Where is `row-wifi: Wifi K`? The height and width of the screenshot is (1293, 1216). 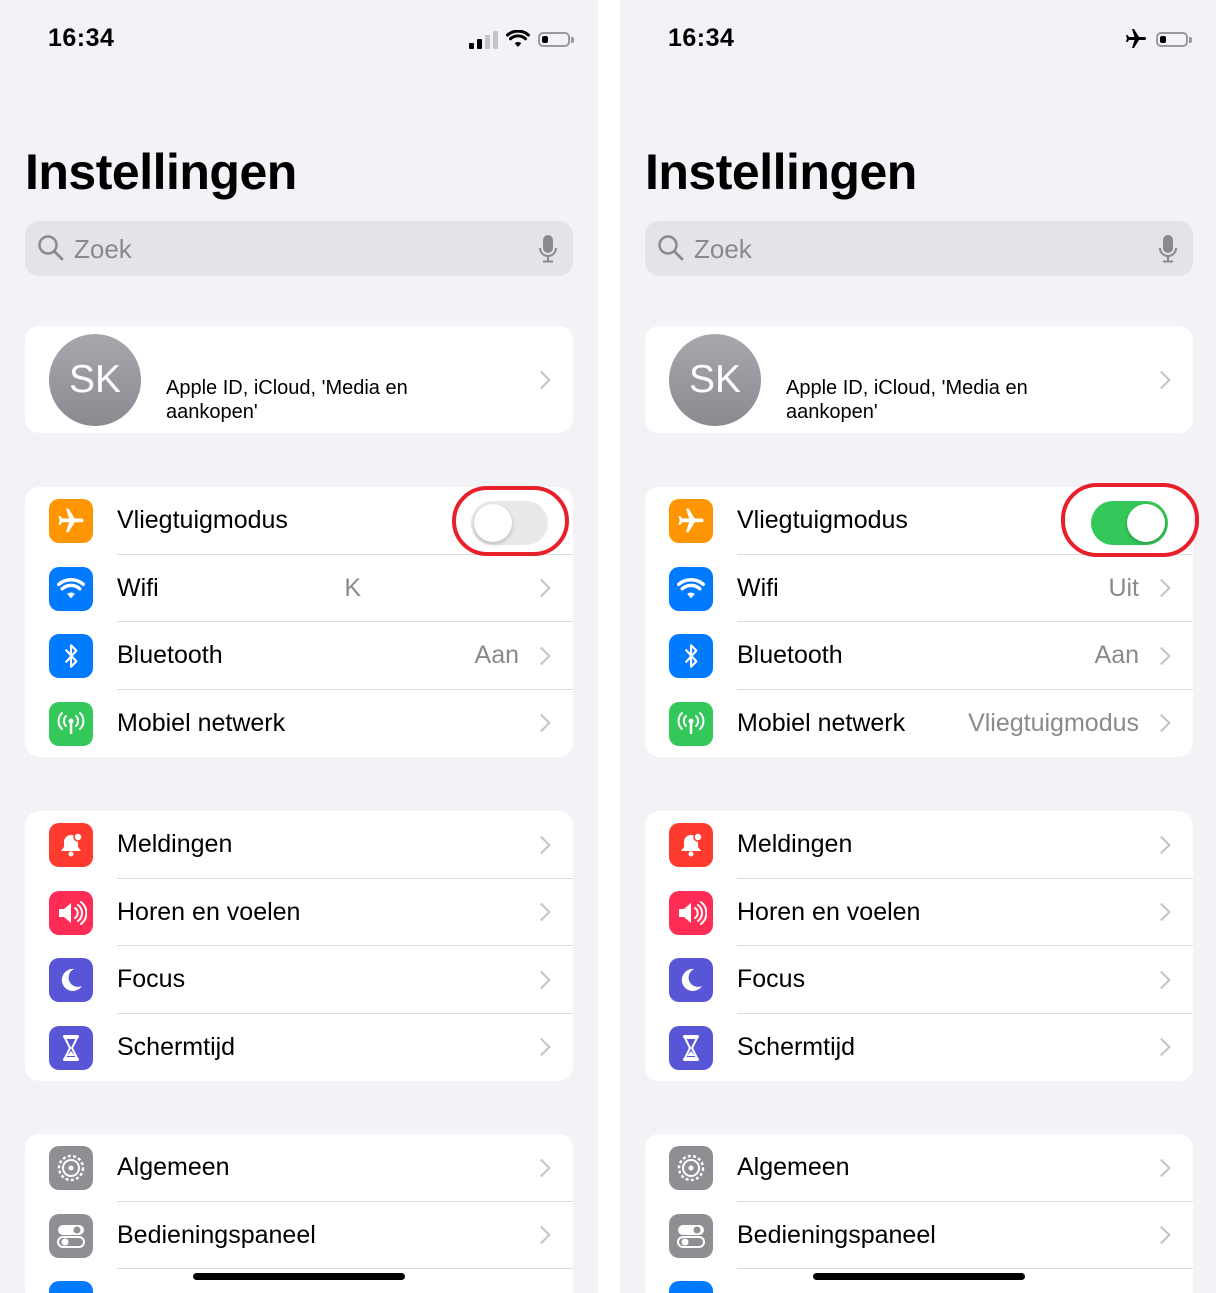 row-wifi: Wifi K is located at coordinates (299, 588).